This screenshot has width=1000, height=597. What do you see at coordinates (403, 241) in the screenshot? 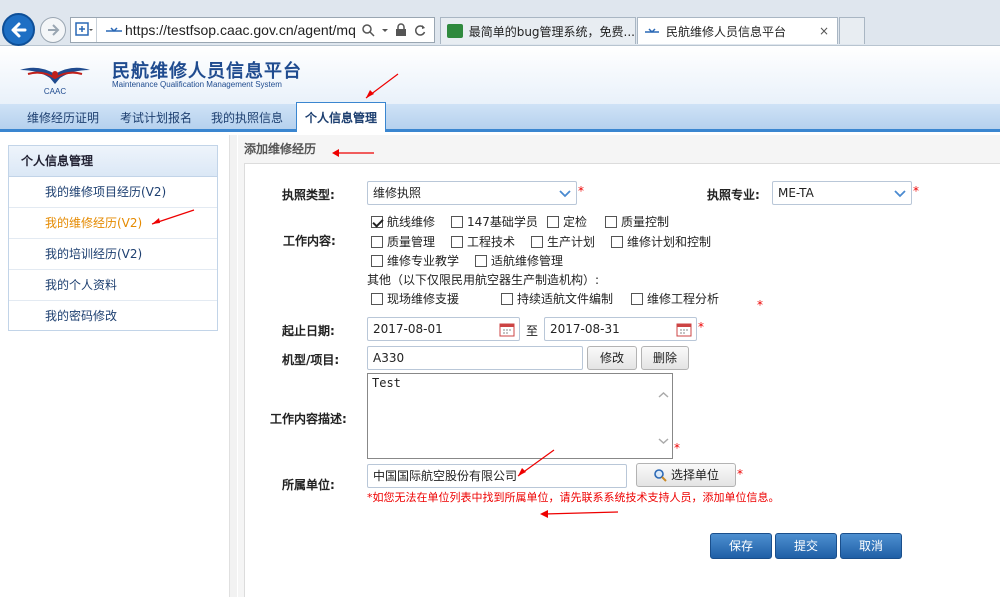
I see `checkbox-quality-management: 质量管理` at bounding box center [403, 241].